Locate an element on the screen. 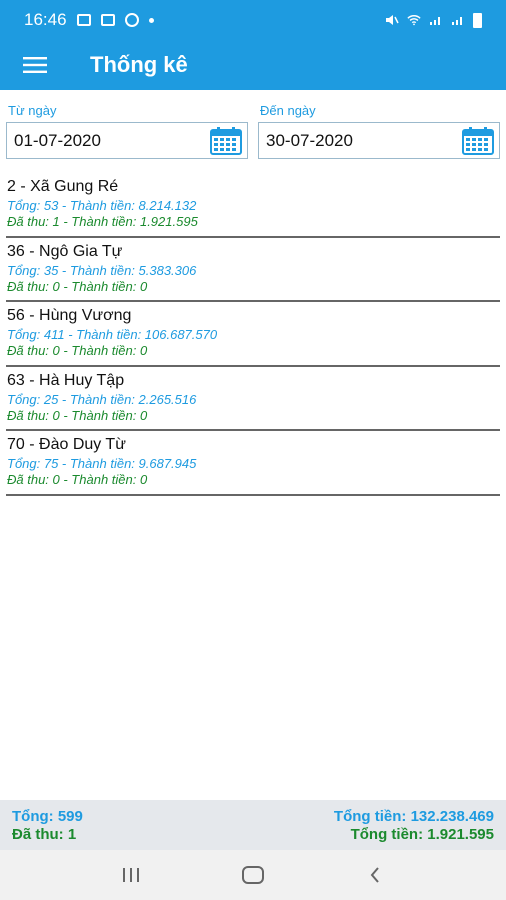 Image resolution: width=506 pixels, height=900 pixels. app-bar: Thống kê is located at coordinates (253, 65).